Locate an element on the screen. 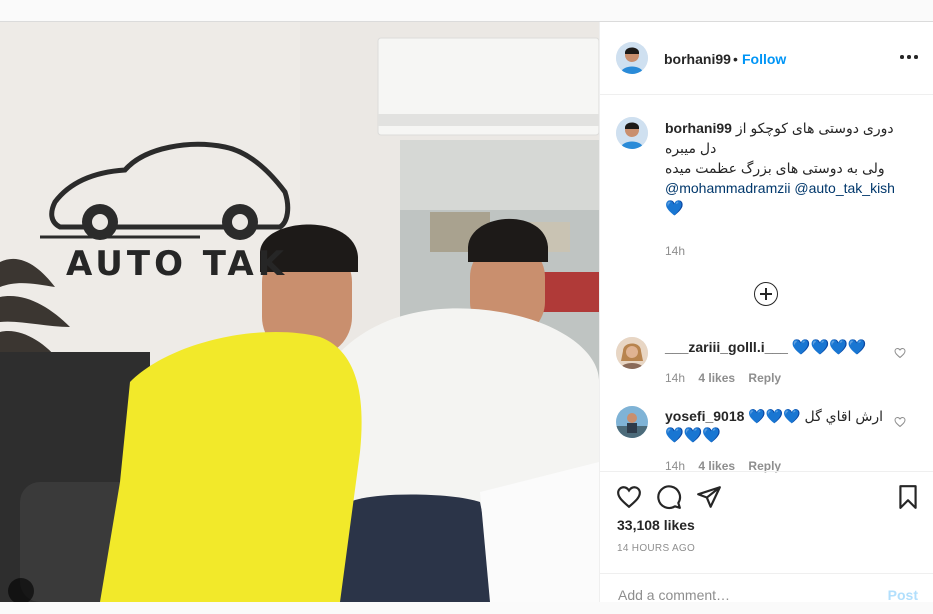  comment-text: ___zariii_golll.i___ 💙💙💙💙 is located at coordinates (775, 347).